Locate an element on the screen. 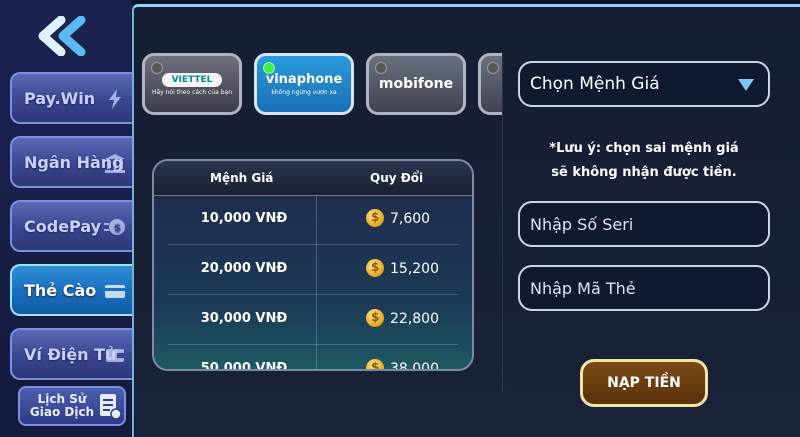  denomination-cell: 20,000 VNĐ is located at coordinates (244, 268).